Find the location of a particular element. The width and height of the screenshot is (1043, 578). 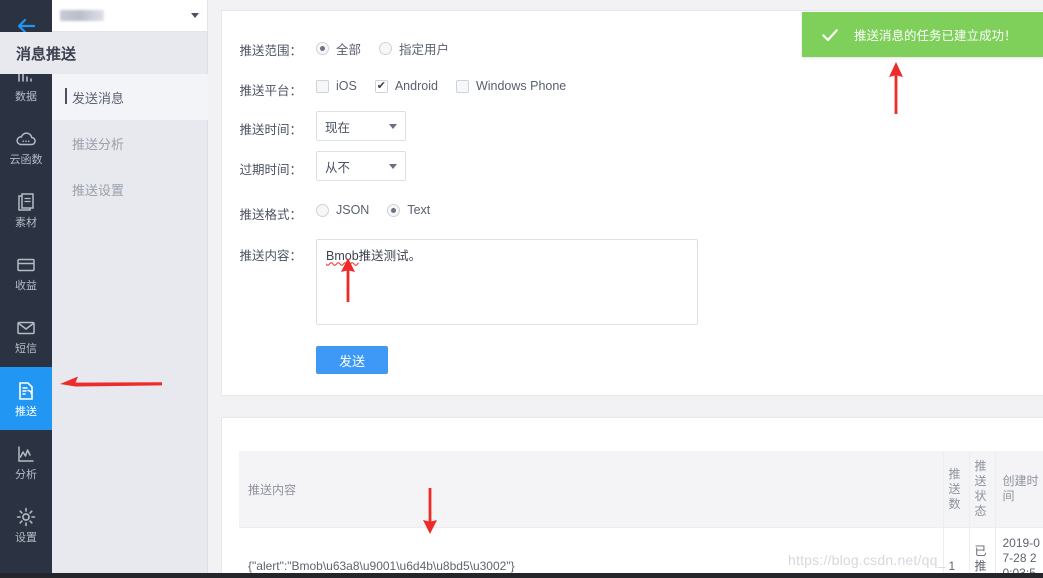

send-button: 发送 is located at coordinates (352, 360).